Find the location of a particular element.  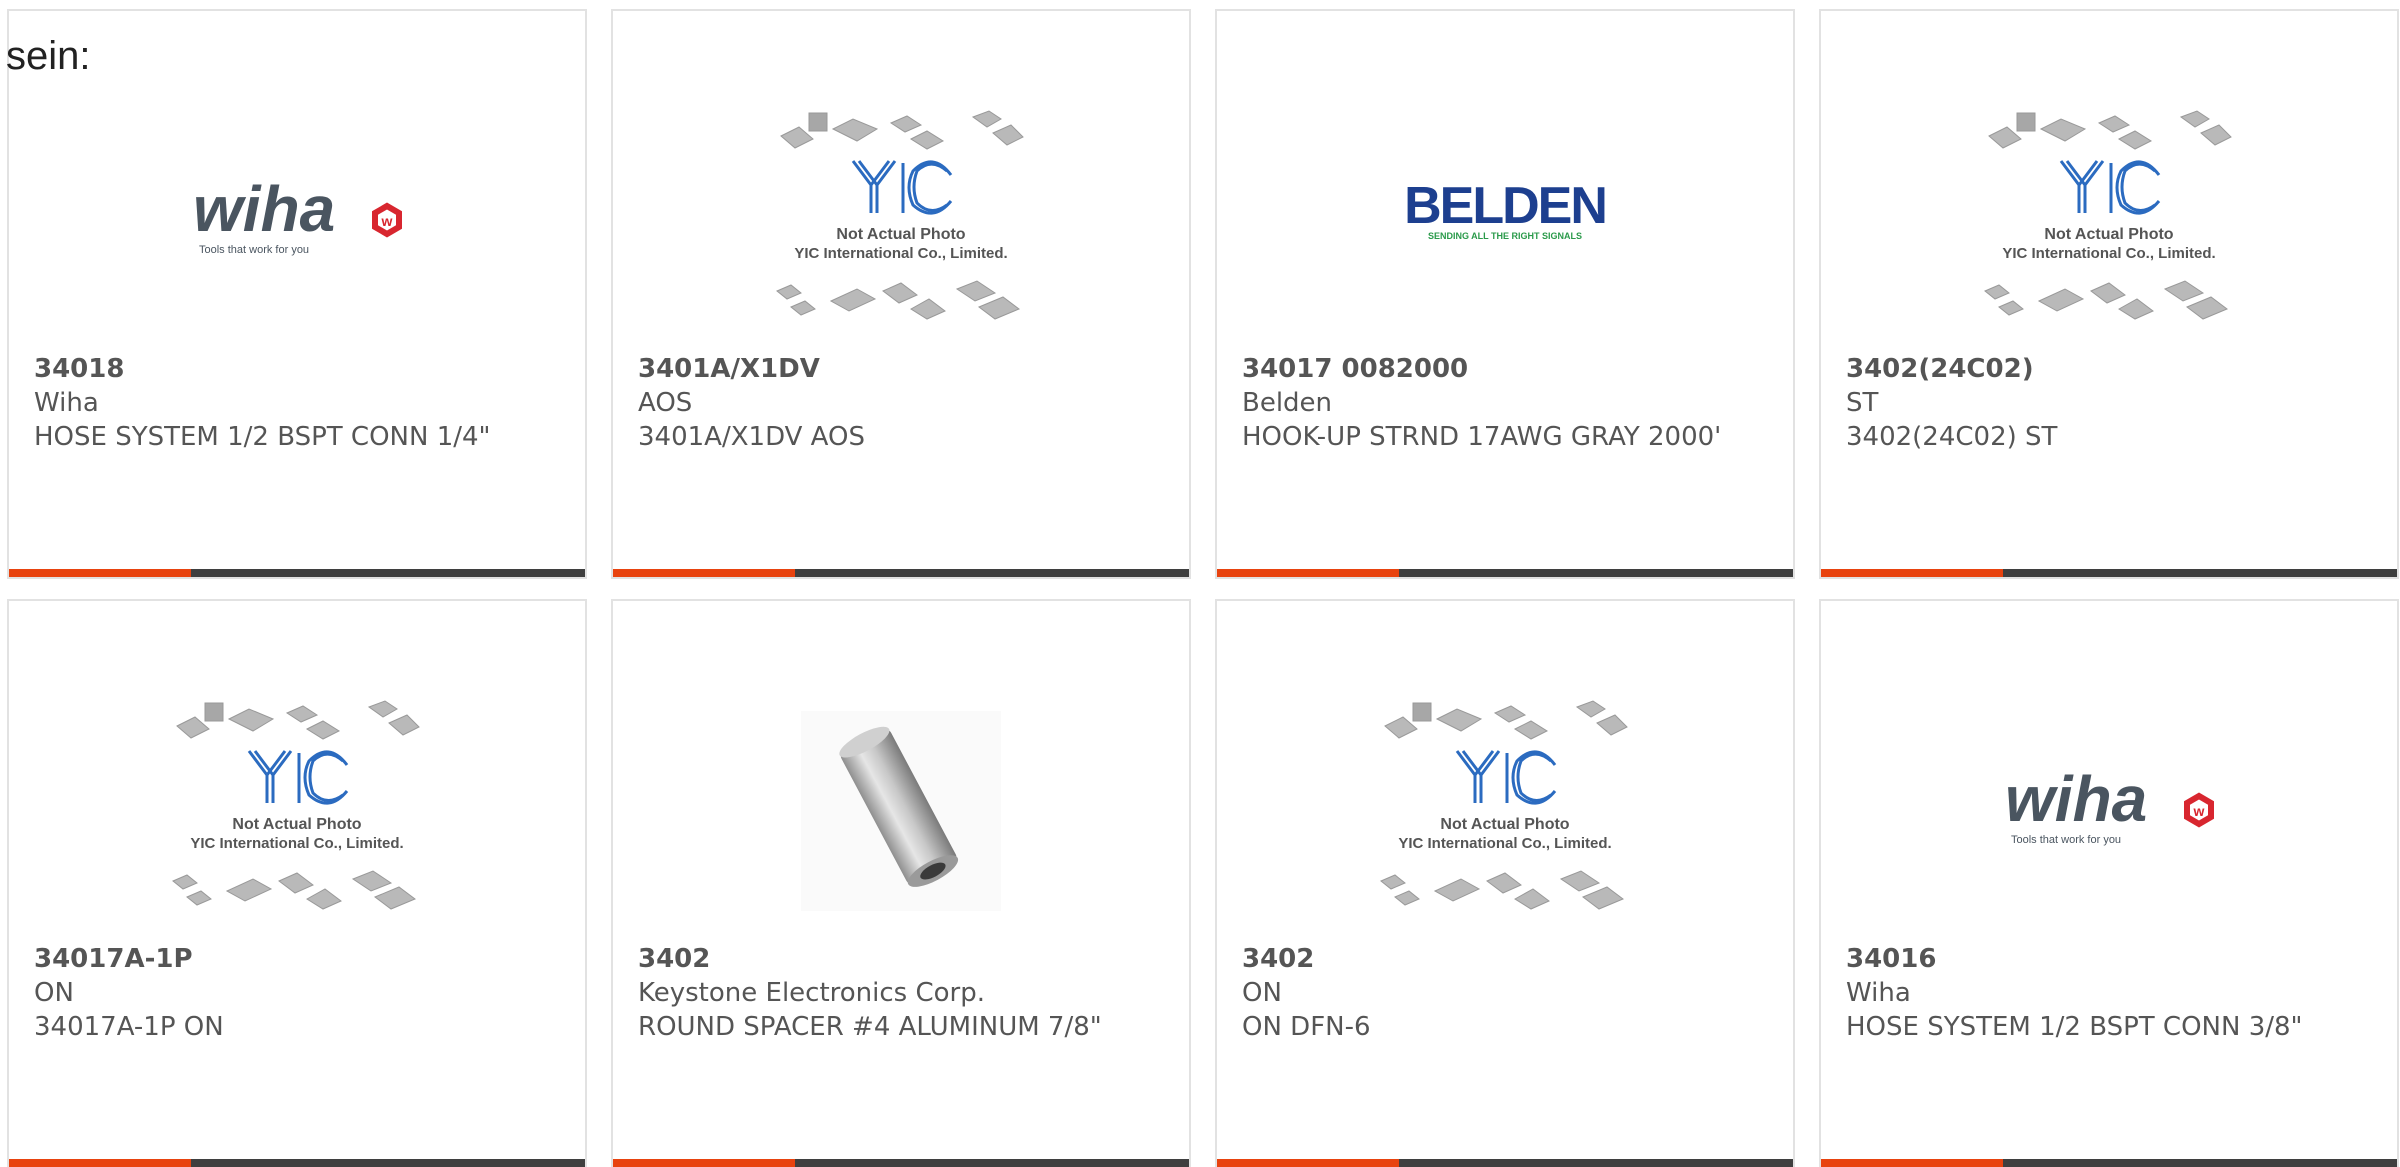

product-image: BELDEN SENDING ALL THE RIGHT SIGNALS is located at coordinates (1505, 221).